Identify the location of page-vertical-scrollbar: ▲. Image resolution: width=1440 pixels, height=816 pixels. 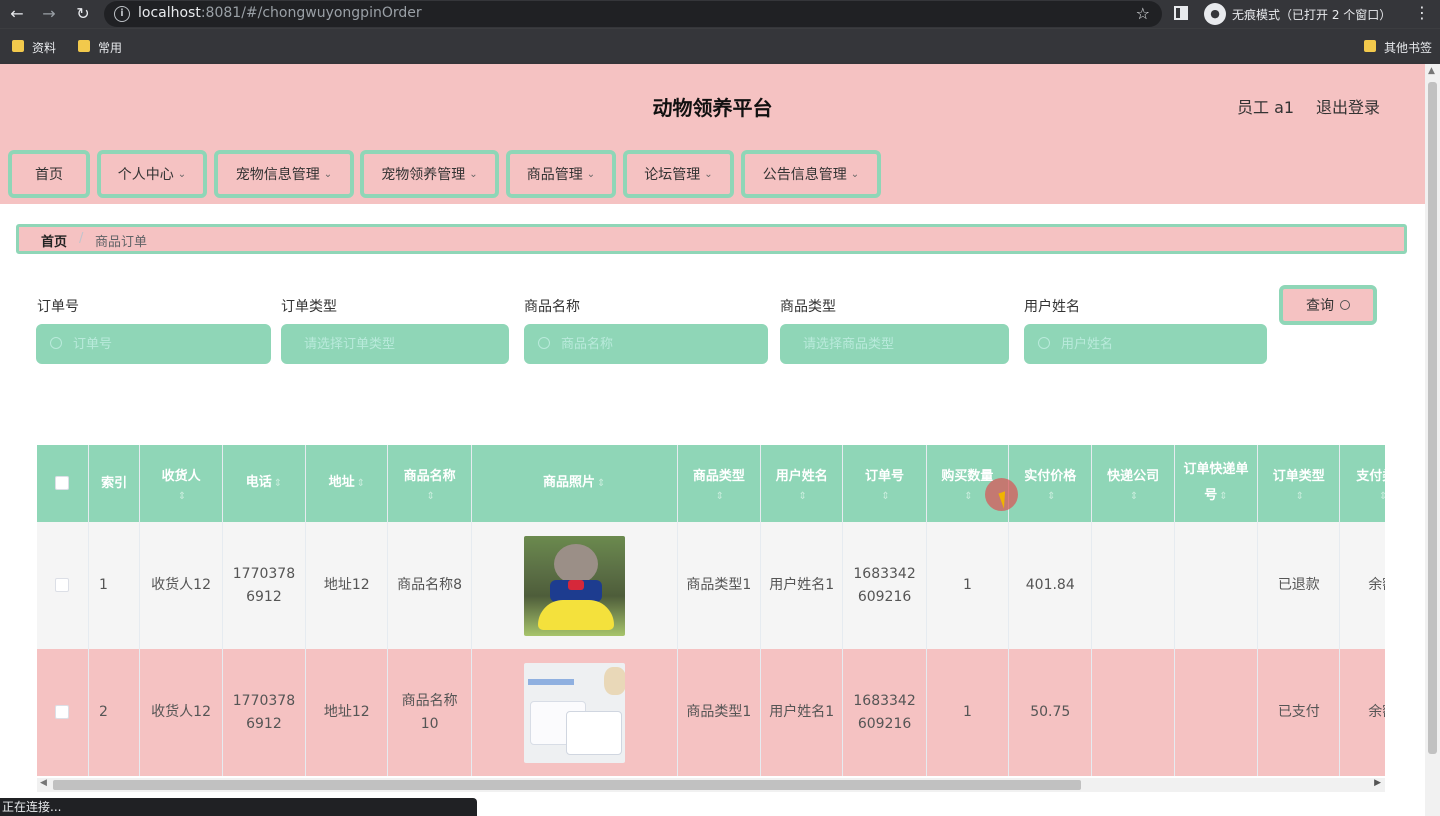
(1432, 440).